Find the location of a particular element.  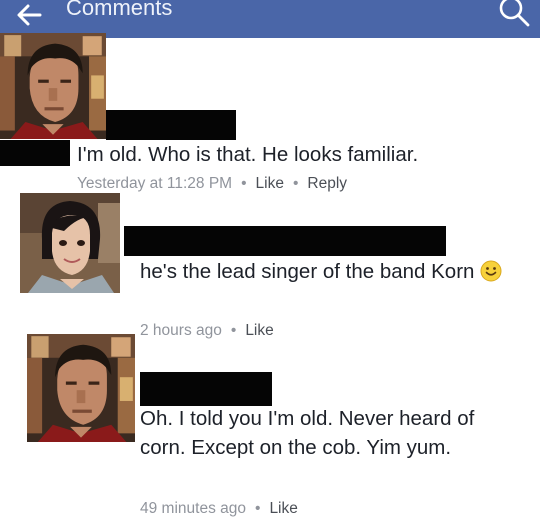

search-button is located at coordinates (514, 14).